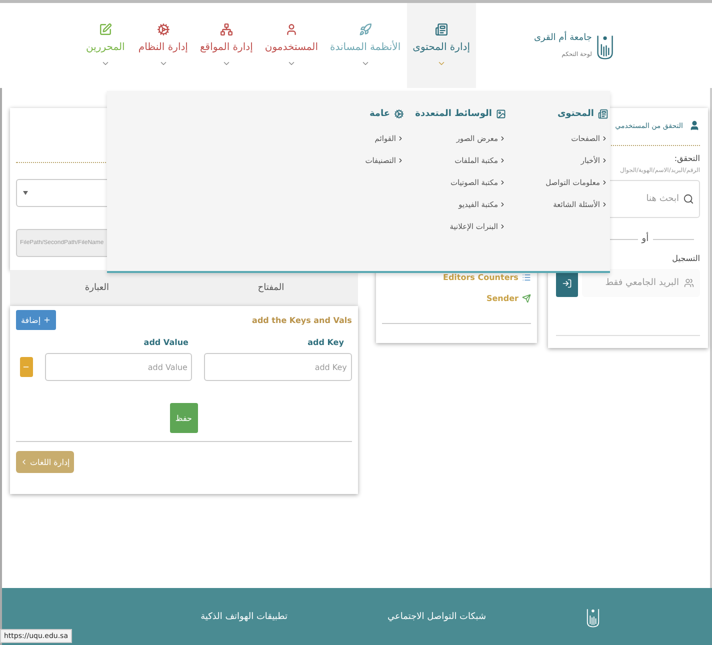 This screenshot has height=645, width=712. What do you see at coordinates (687, 158) in the screenshot?
I see `verify-label: التحقق:` at bounding box center [687, 158].